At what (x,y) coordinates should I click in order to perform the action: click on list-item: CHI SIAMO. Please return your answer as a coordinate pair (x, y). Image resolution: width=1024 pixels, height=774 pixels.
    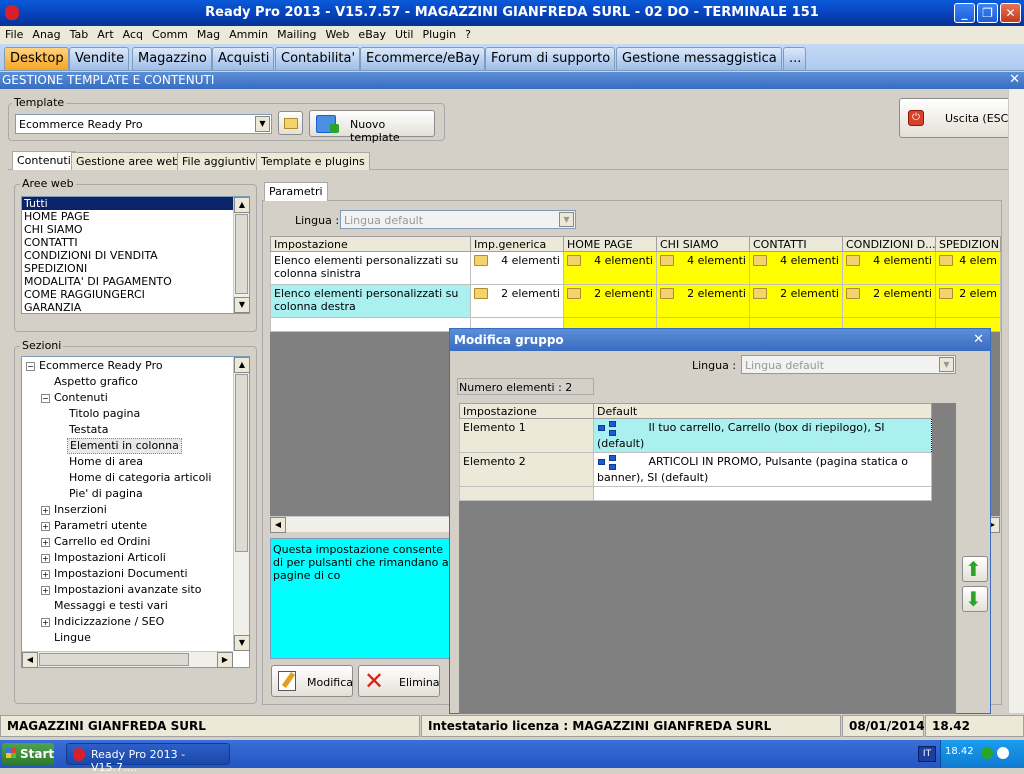
    Looking at the image, I should click on (135, 229).